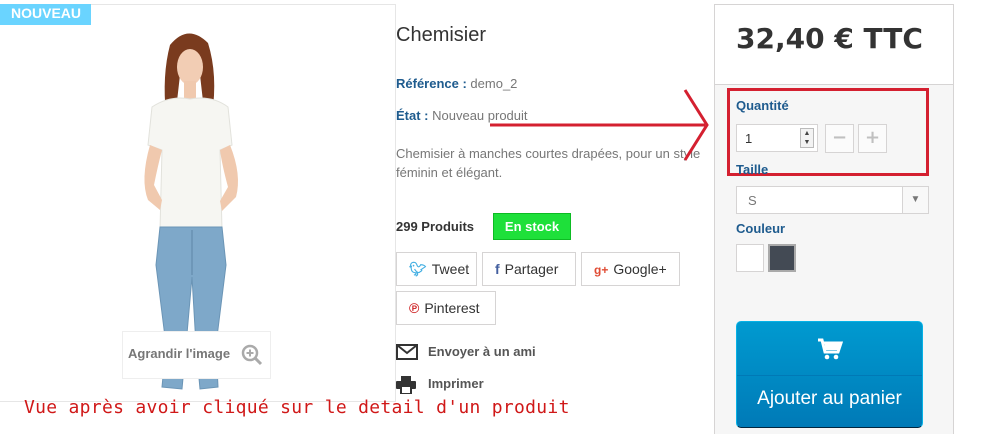  I want to click on available-quantity: 299 Produits, so click(435, 226).